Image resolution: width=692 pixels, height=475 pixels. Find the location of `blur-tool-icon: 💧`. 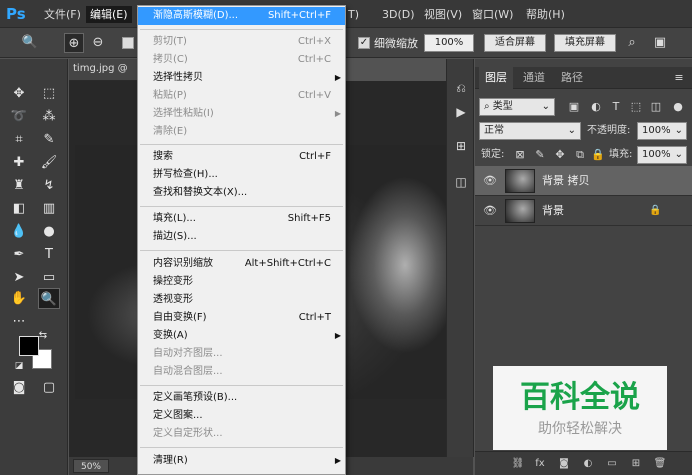

blur-tool-icon: 💧 is located at coordinates (19, 231).